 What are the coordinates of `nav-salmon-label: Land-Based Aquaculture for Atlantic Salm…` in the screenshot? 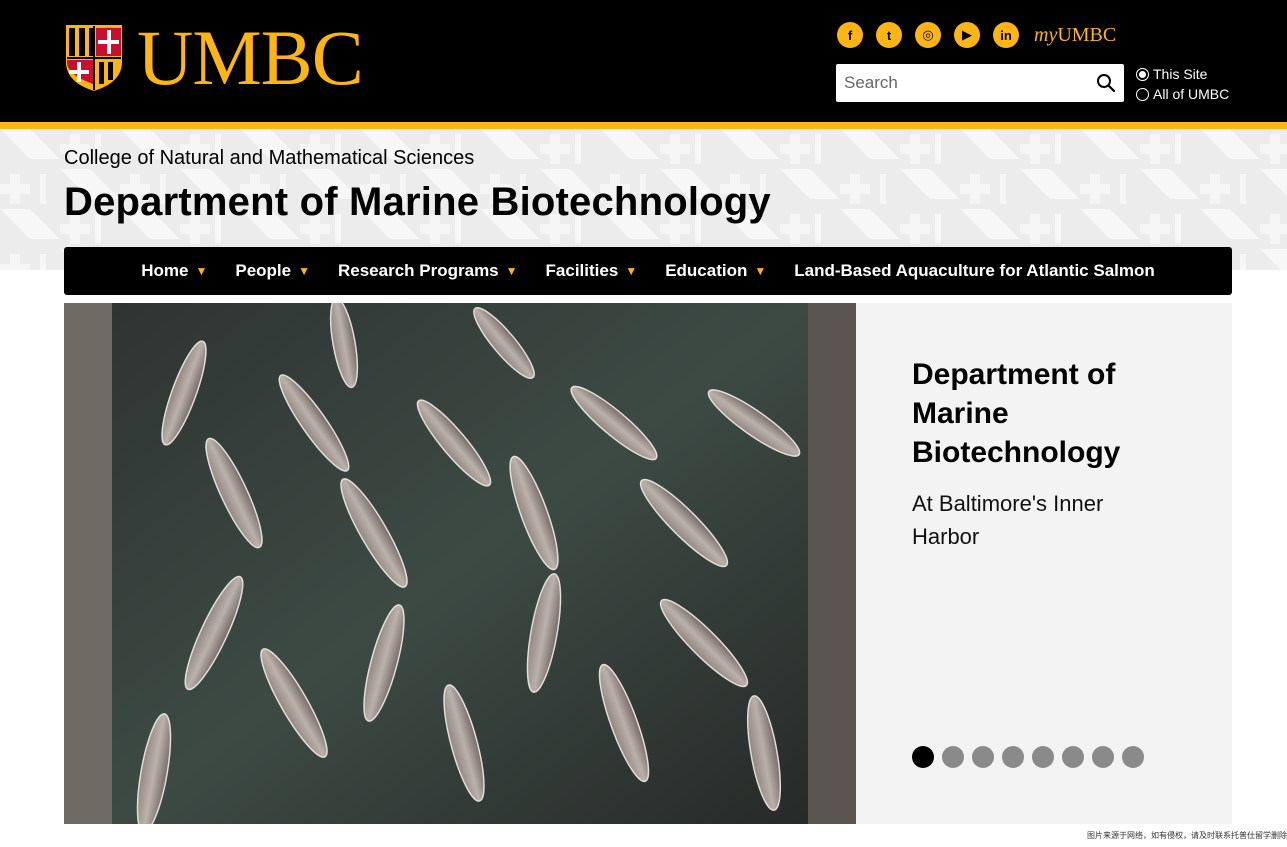 It's located at (974, 270).